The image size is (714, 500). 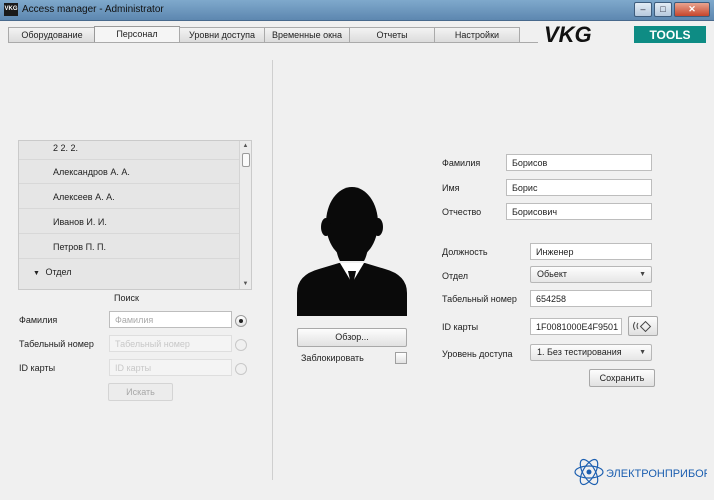 I want to click on tab-time-windows: Временные окна, so click(x=307, y=34).